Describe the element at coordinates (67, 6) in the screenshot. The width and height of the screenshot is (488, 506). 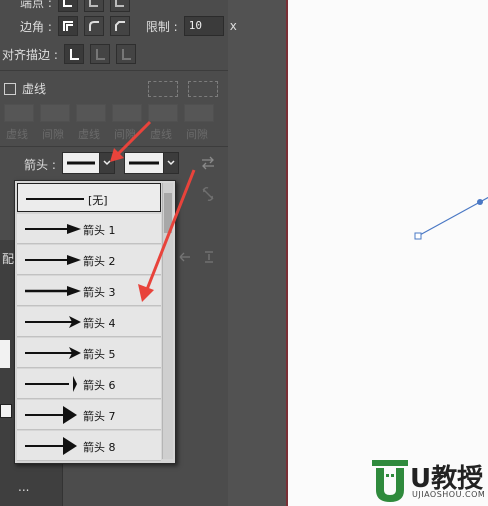
I see `cap-butt-button` at that location.